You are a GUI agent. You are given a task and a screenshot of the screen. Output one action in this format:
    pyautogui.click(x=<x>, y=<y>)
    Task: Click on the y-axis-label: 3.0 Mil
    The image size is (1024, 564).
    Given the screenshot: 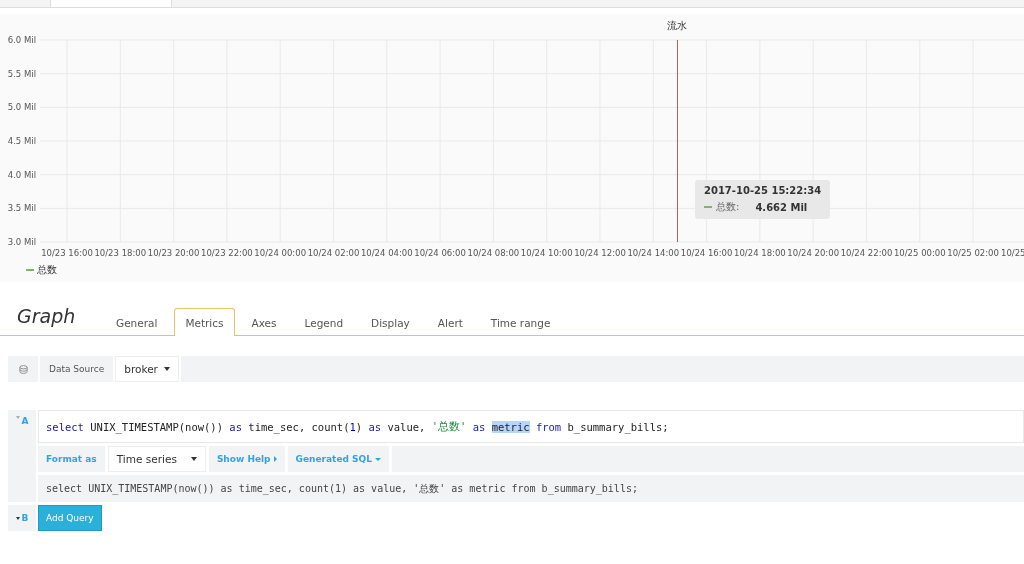 What is the action you would take?
    pyautogui.click(x=21, y=242)
    